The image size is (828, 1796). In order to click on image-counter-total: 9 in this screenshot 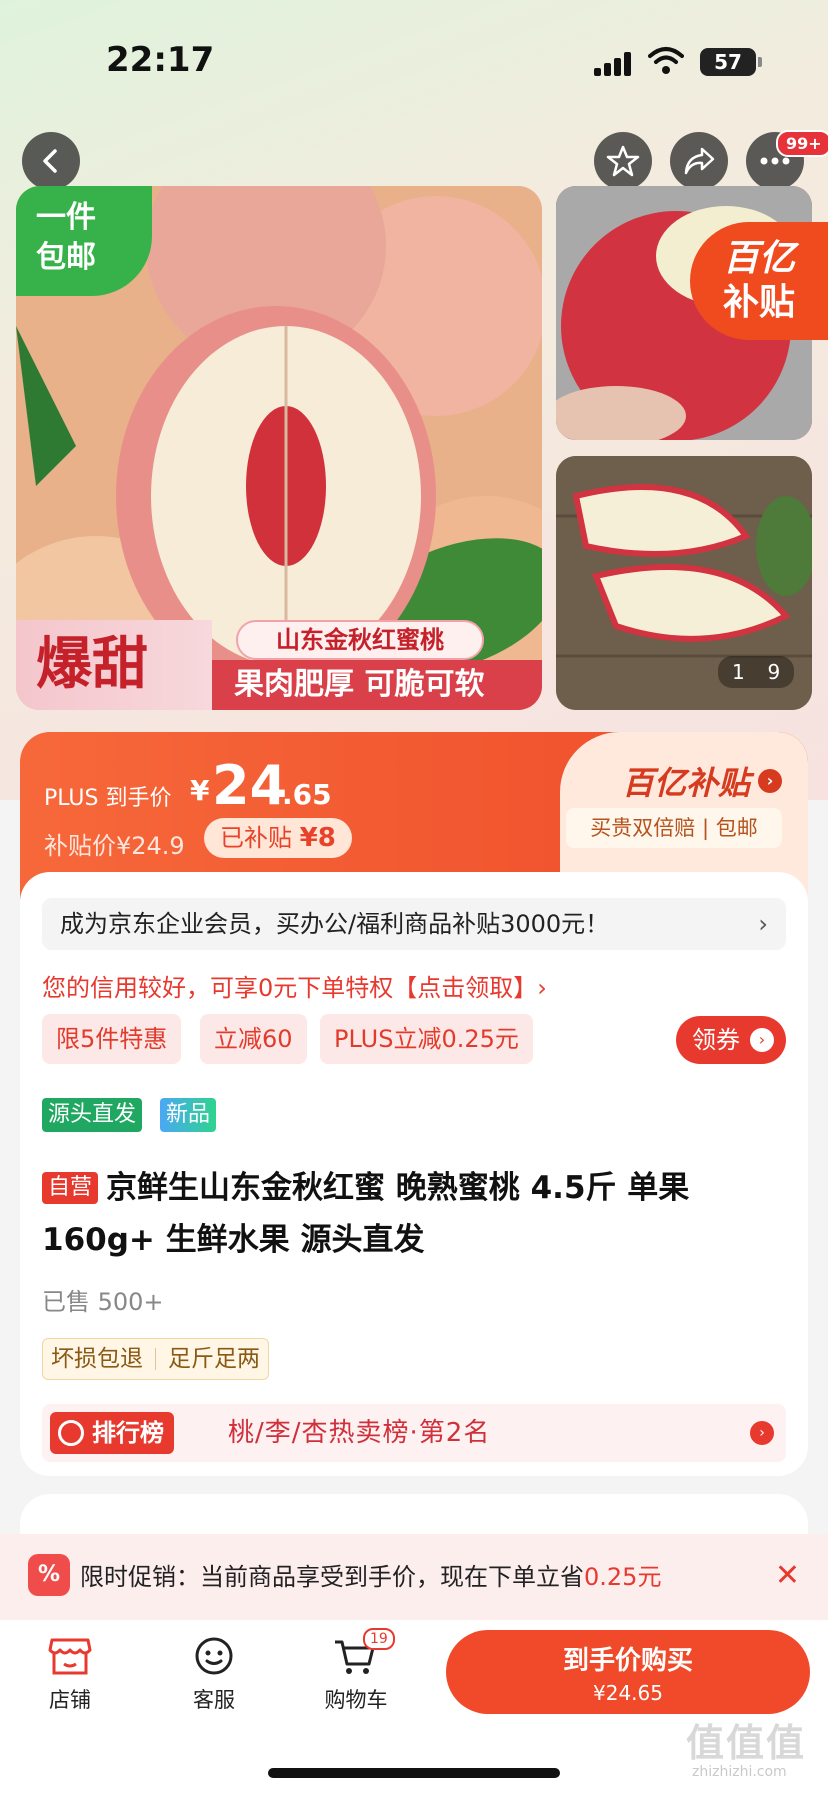, I will do `click(774, 672)`.